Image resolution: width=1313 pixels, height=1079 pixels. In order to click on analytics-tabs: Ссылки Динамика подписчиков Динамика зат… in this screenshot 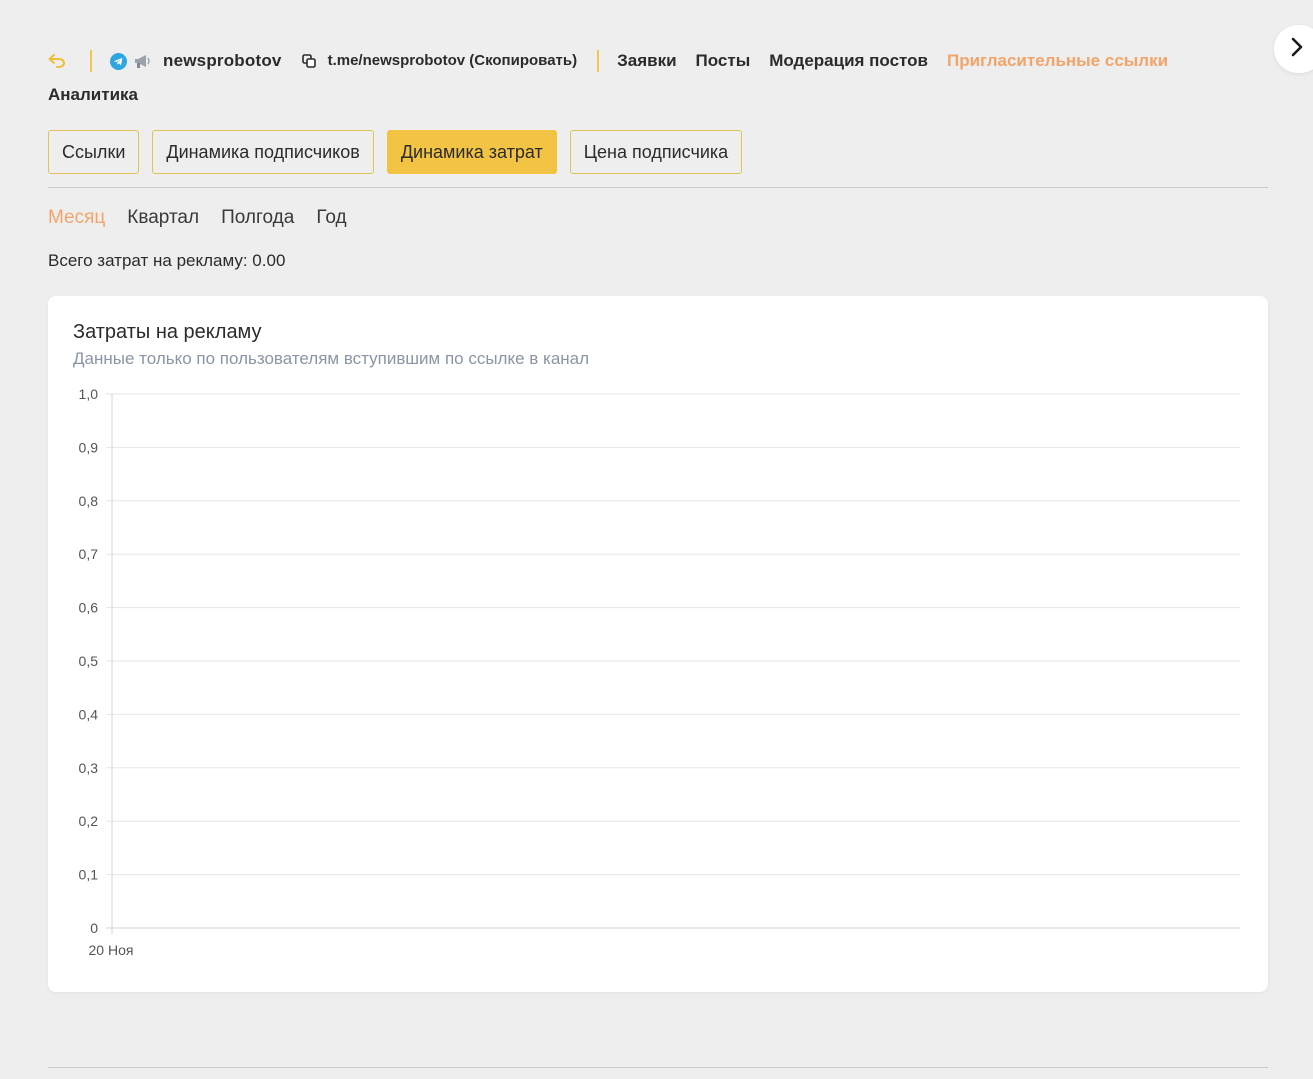, I will do `click(395, 152)`.